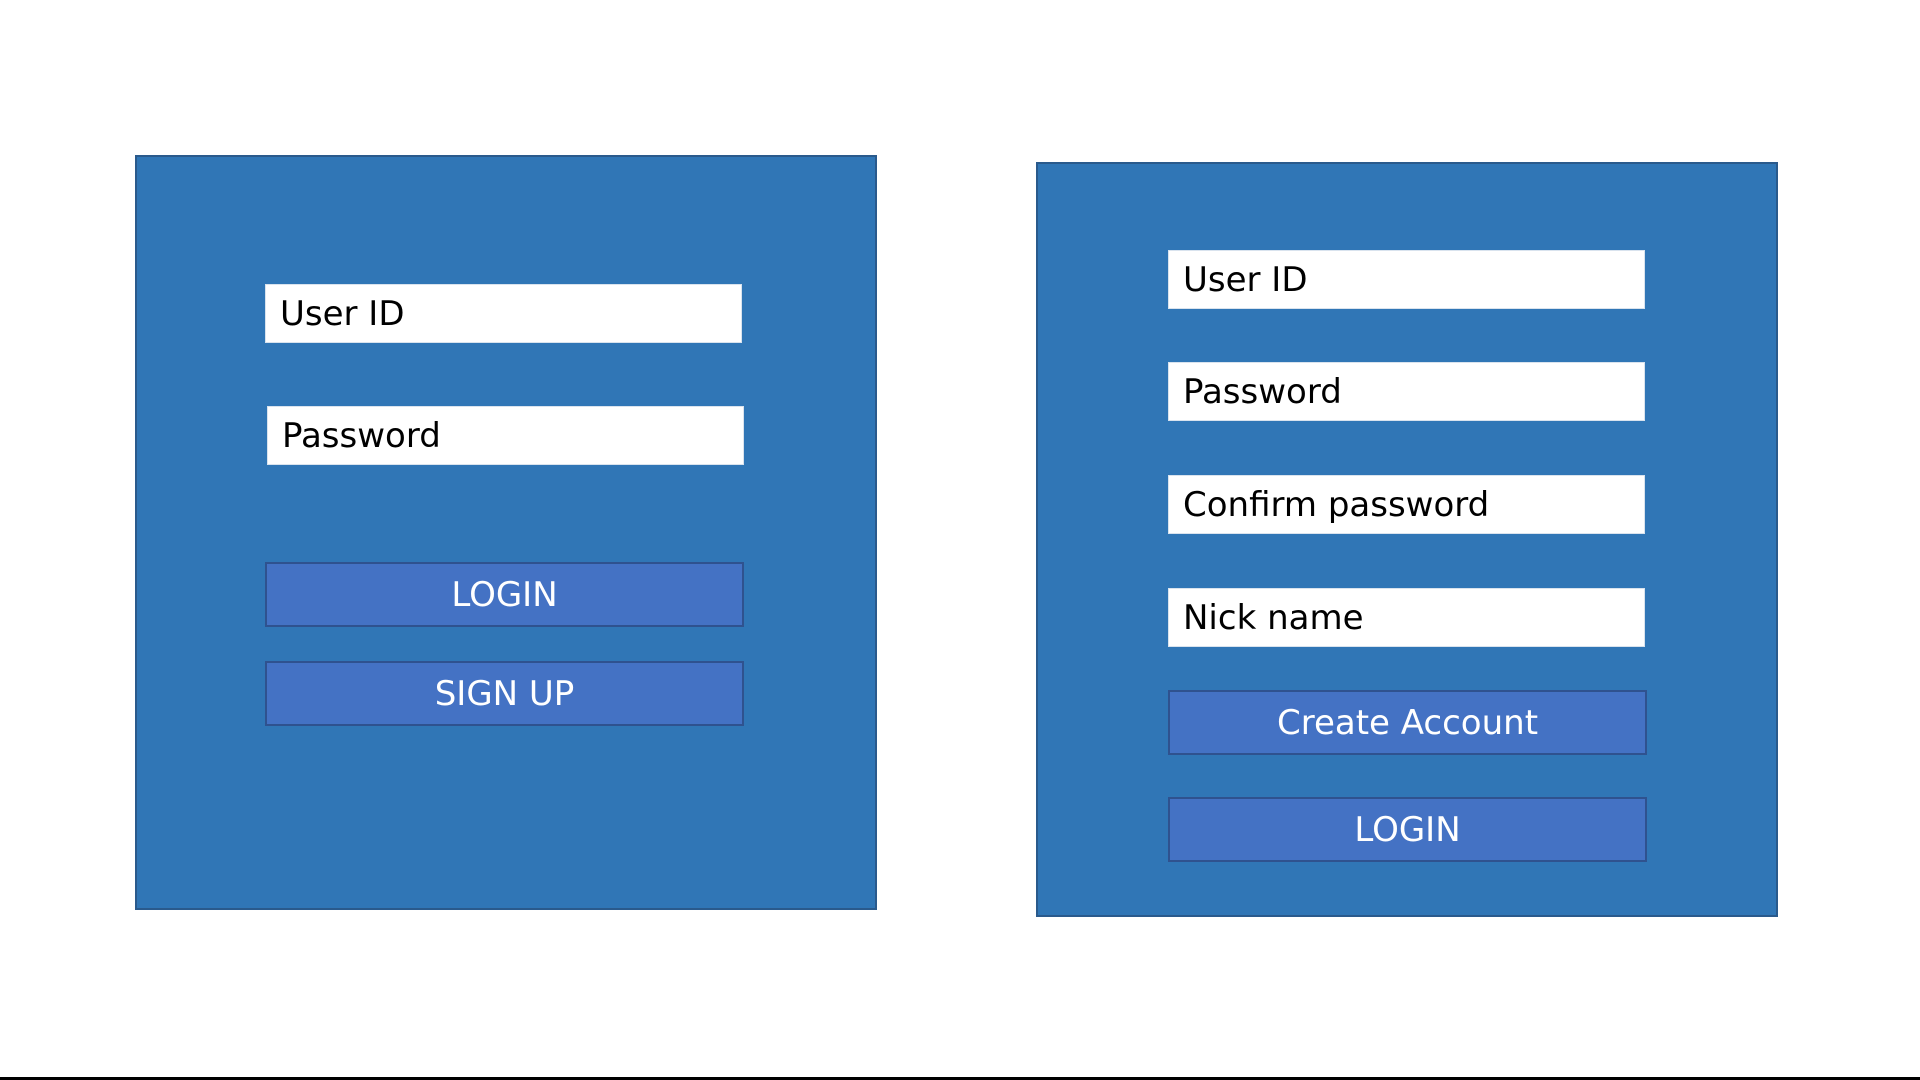  Describe the element at coordinates (1406, 391) in the screenshot. I see `signup-password-field: Password` at that location.